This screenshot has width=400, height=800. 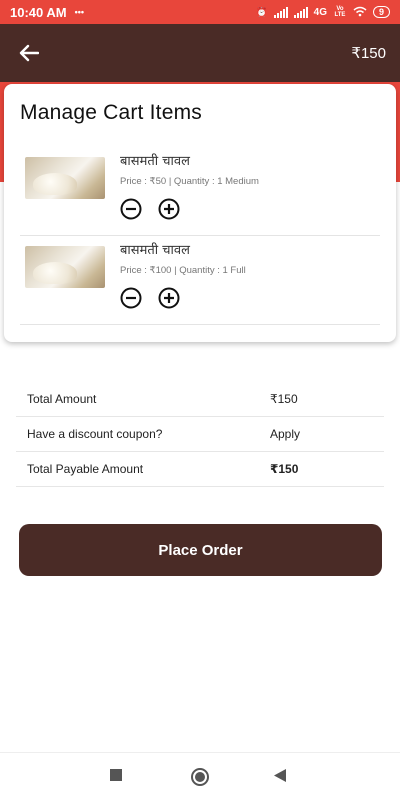 I want to click on coupon-label: Have a discount coupon?, so click(x=95, y=434).